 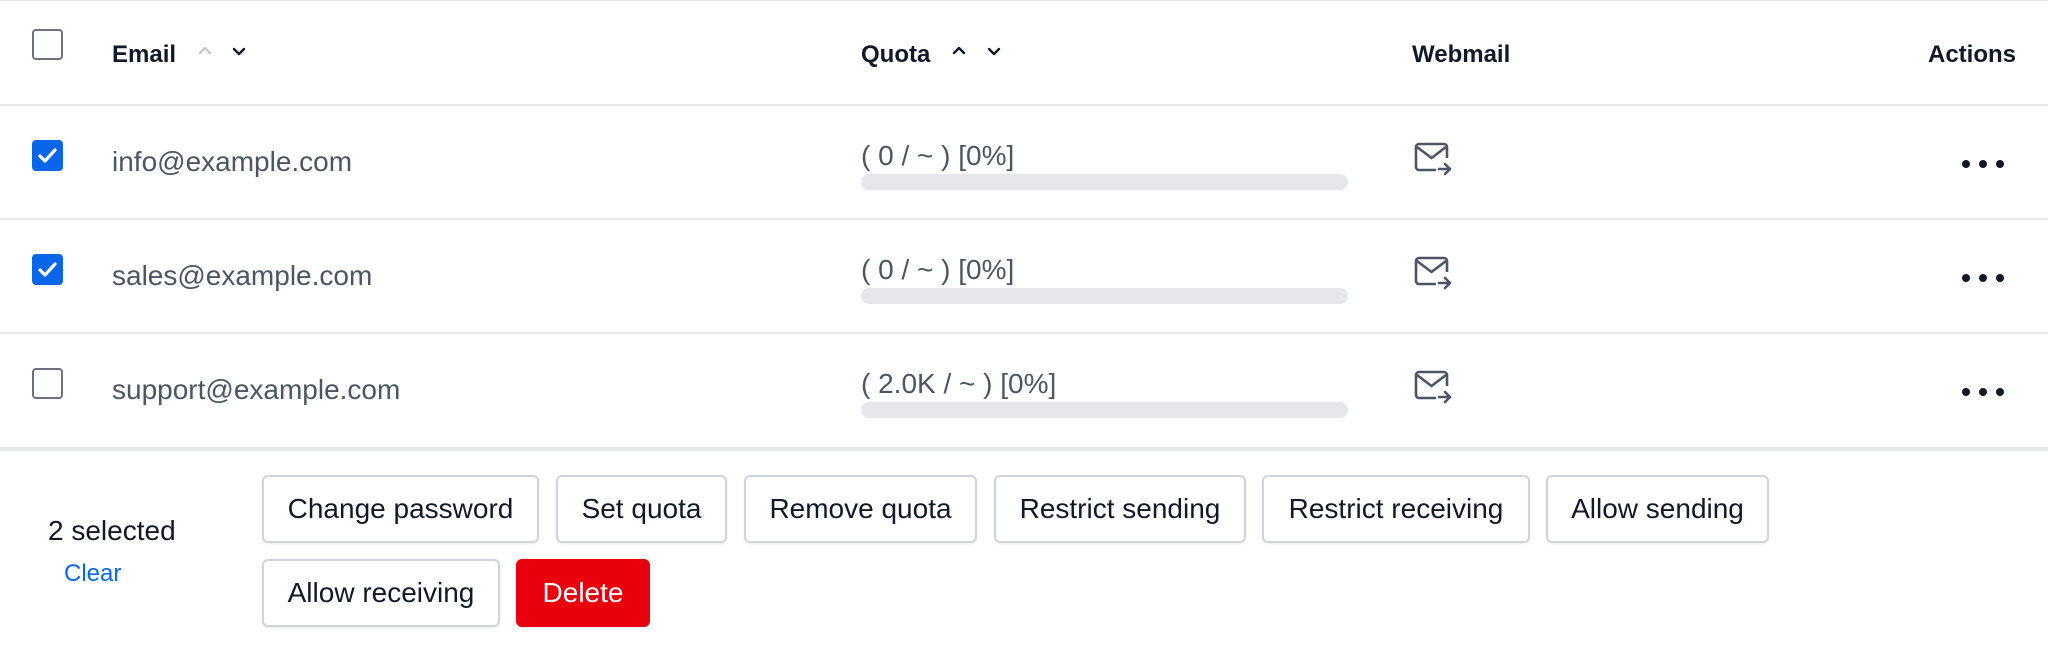 I want to click on remove-quota-button: Remove quota, so click(x=860, y=509).